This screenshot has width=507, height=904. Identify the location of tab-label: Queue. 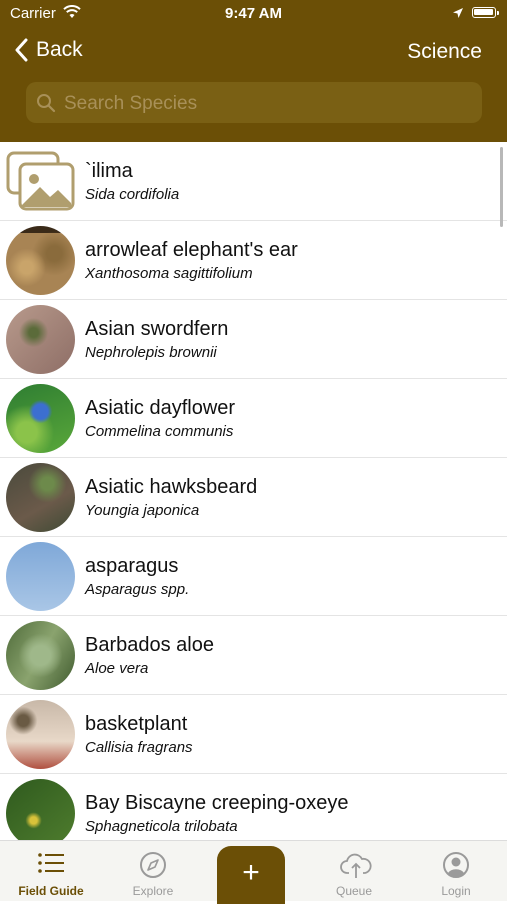
(354, 891).